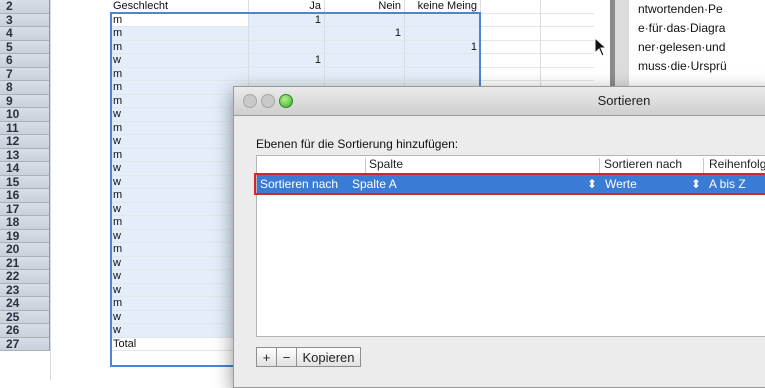  I want to click on row-header: 19, so click(25, 236).